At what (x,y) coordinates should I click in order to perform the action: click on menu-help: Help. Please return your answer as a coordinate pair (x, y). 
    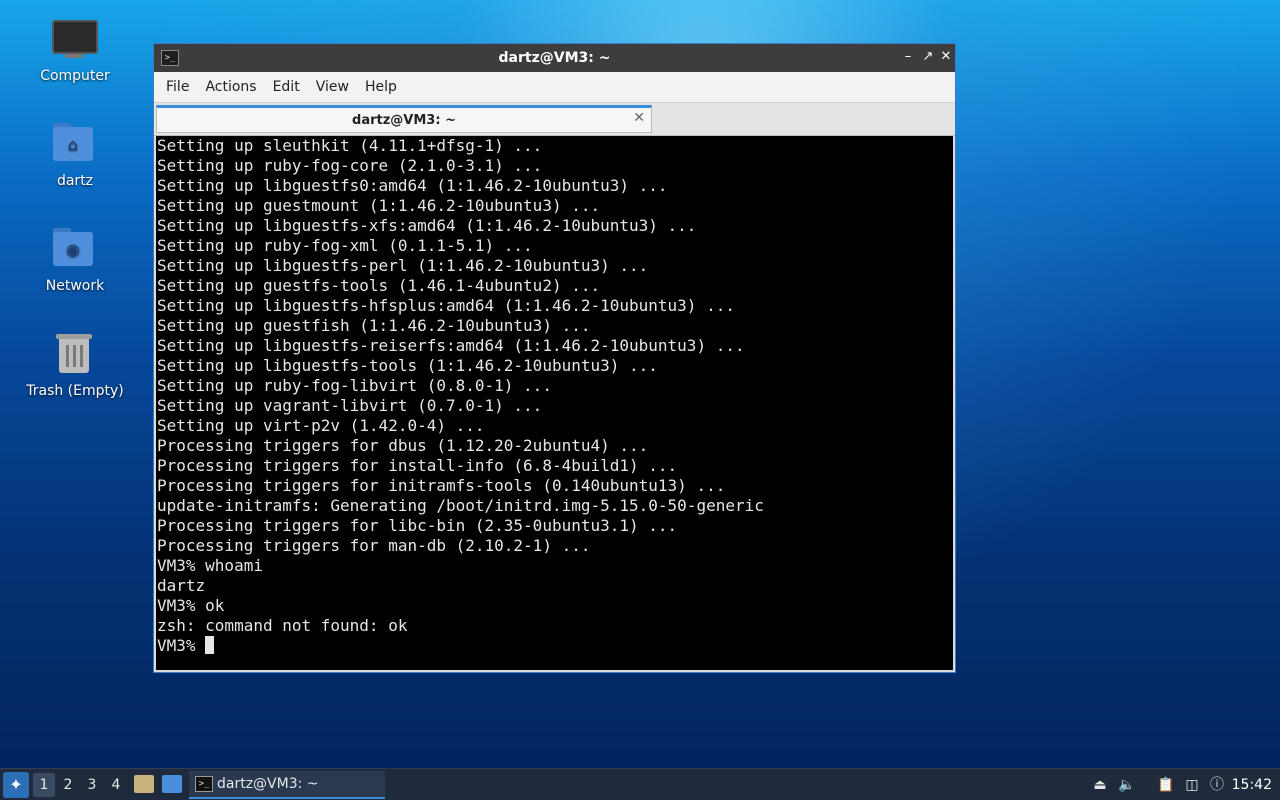
    Looking at the image, I should click on (381, 87).